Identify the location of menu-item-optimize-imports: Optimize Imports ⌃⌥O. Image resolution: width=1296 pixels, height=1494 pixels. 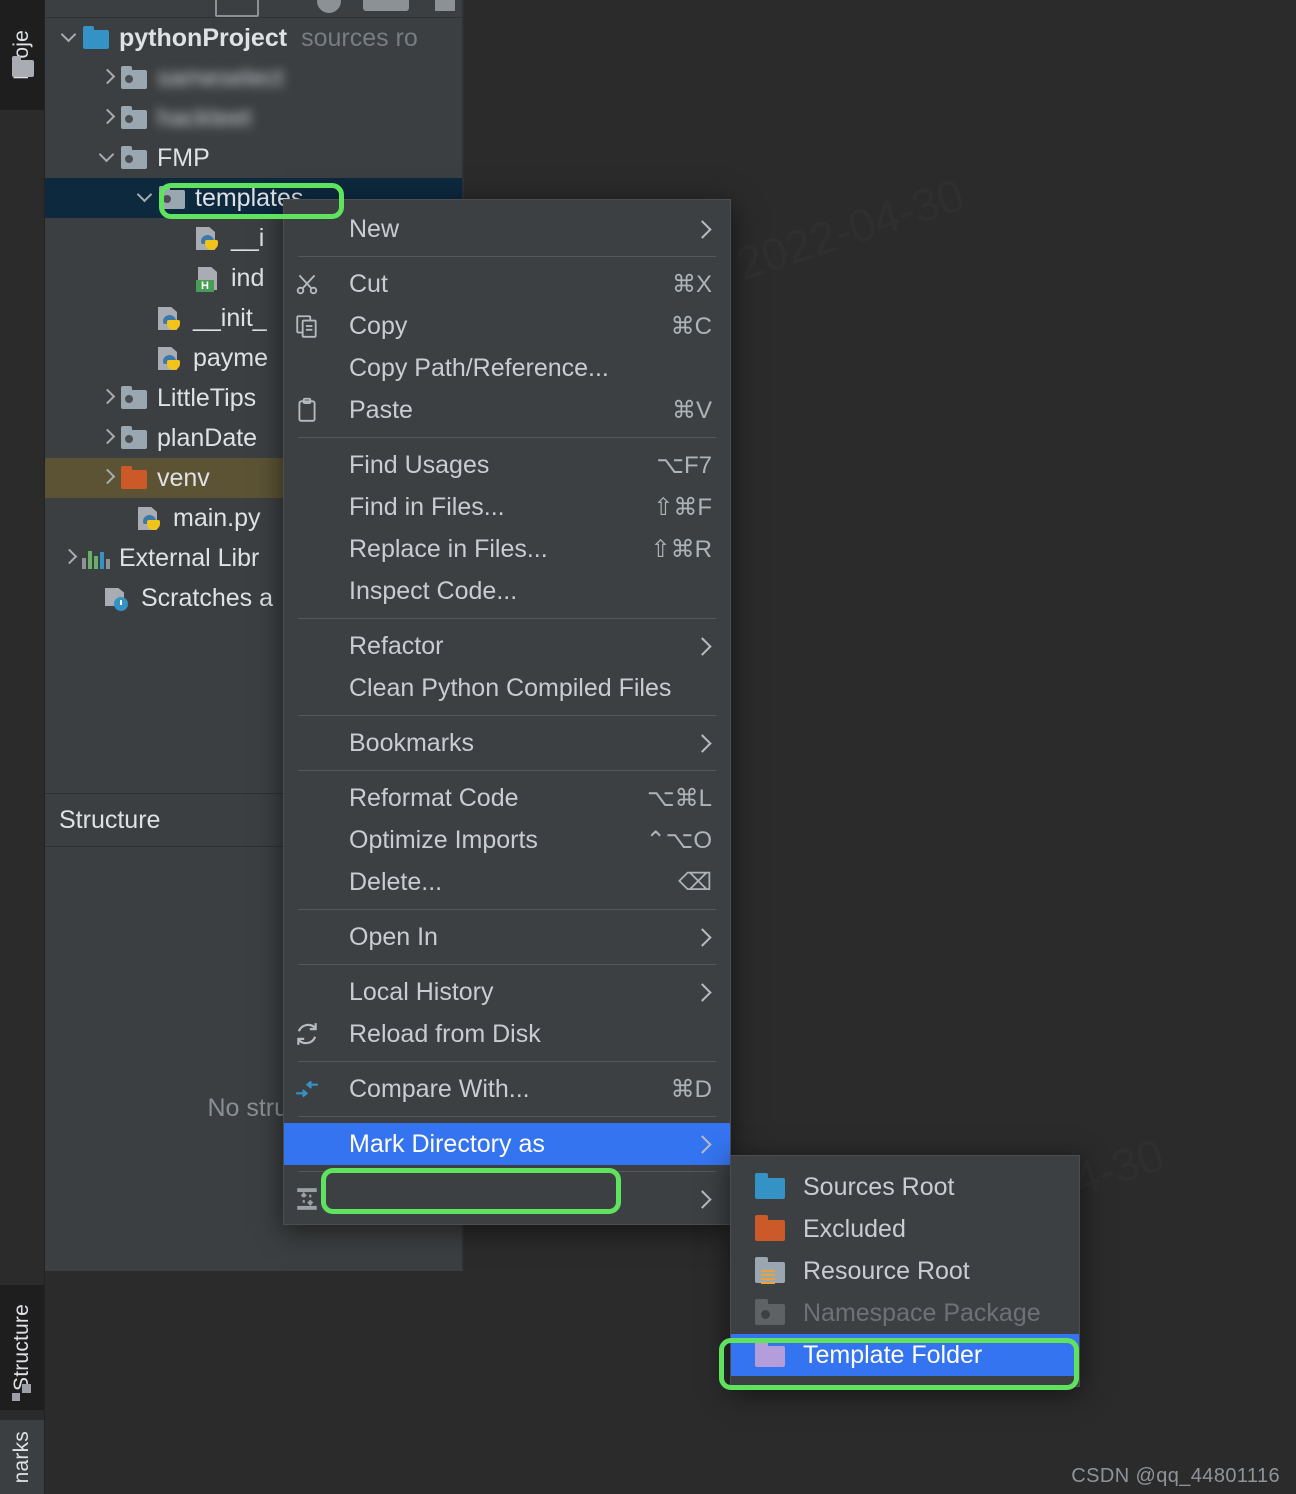
(507, 840).